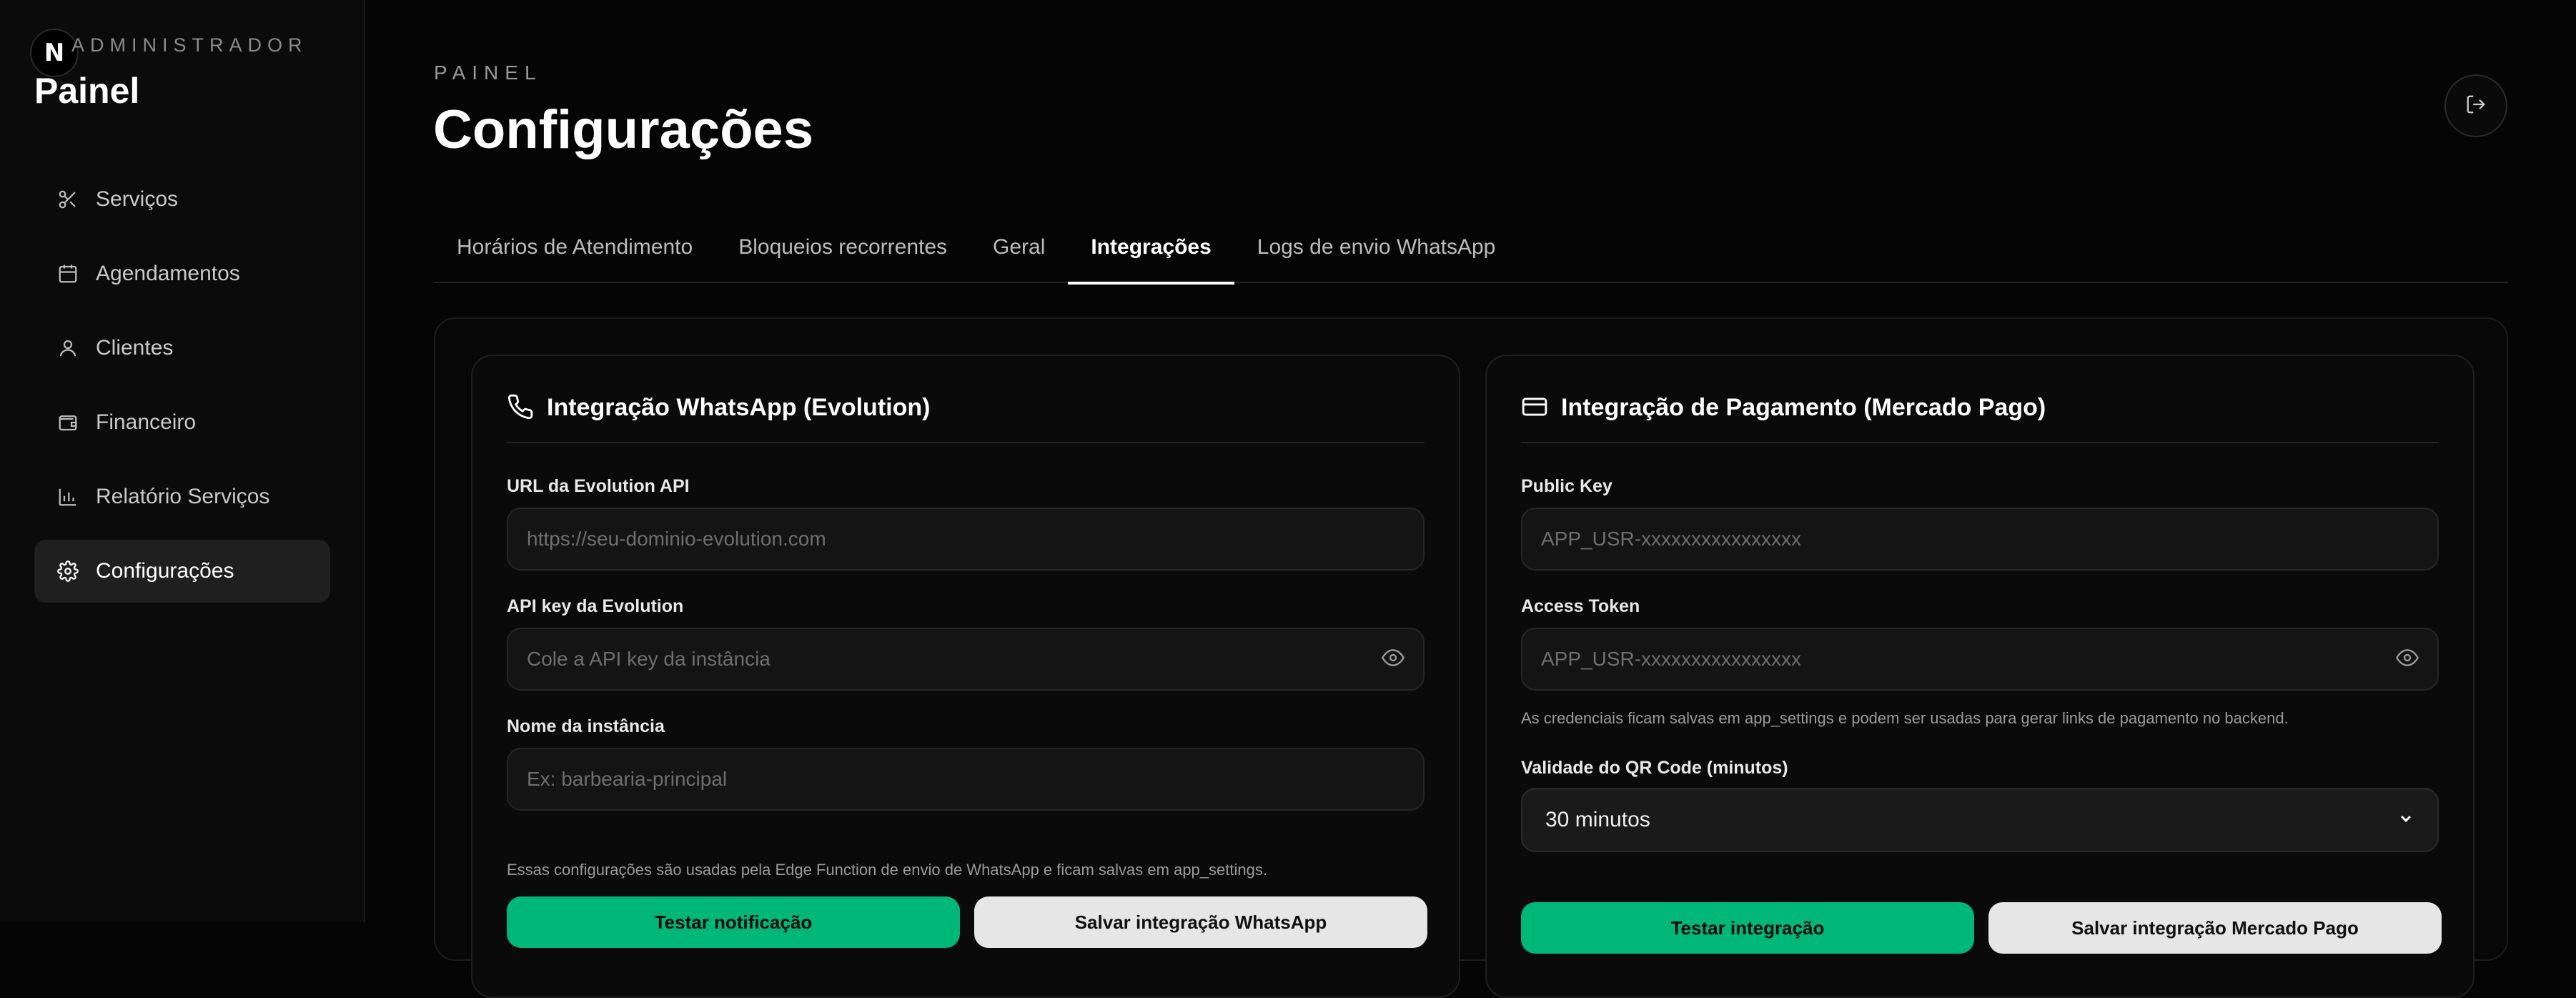  I want to click on sidebar-item-servicos: Serviços, so click(182, 199).